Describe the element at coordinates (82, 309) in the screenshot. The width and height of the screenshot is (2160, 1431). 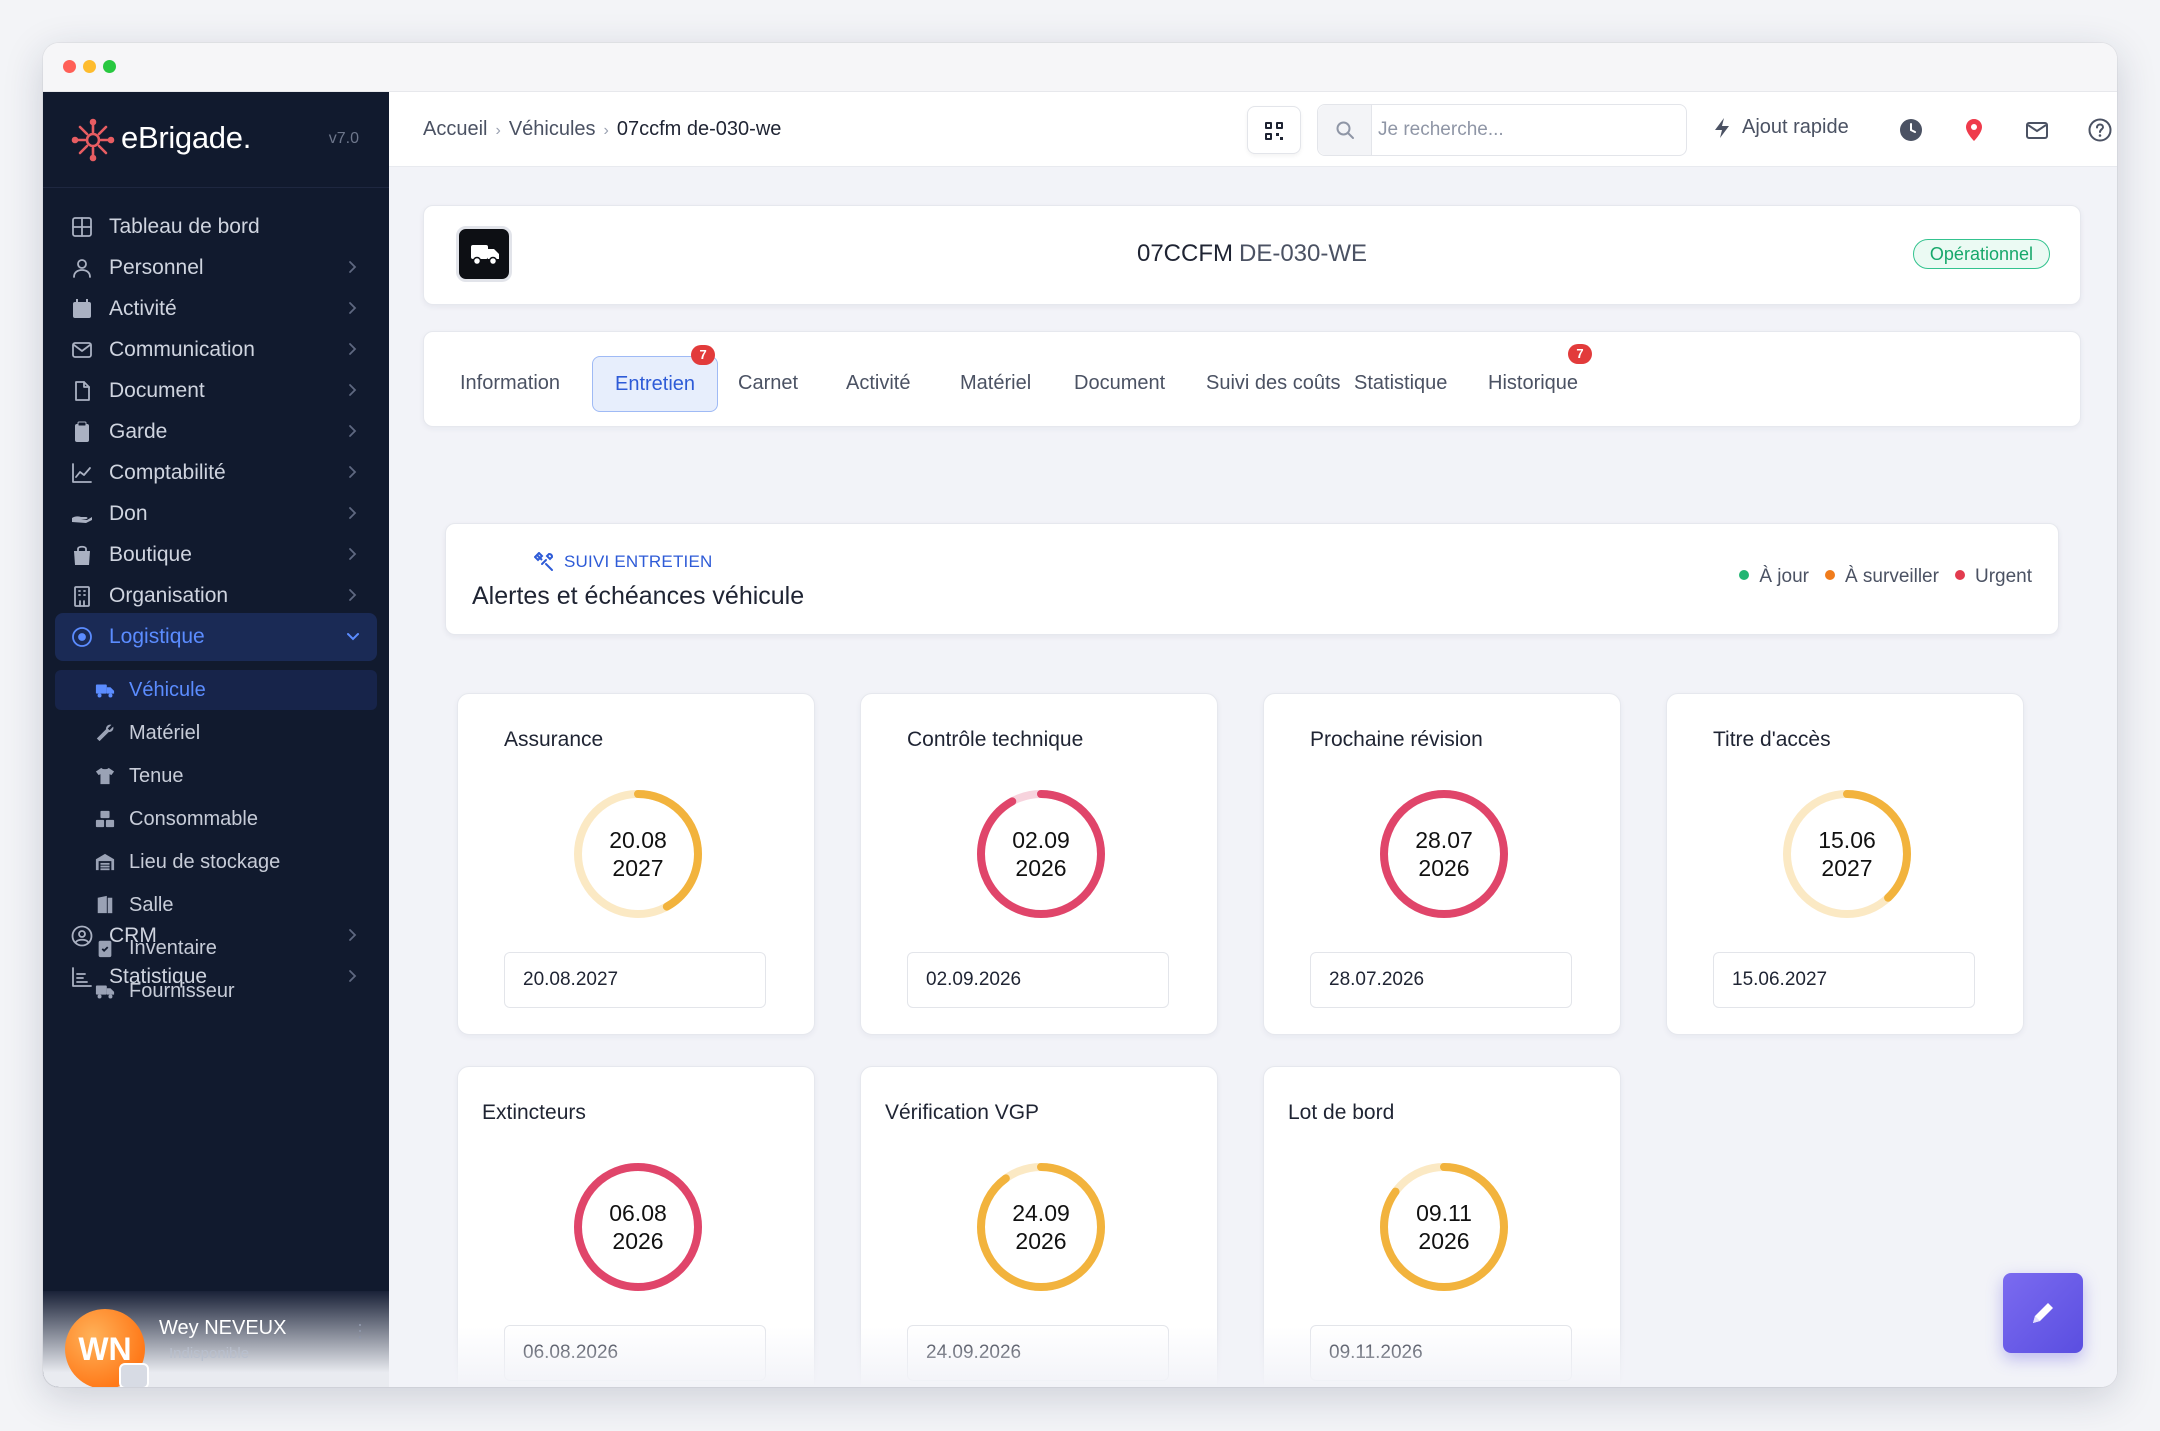
I see `calendar-icon` at that location.